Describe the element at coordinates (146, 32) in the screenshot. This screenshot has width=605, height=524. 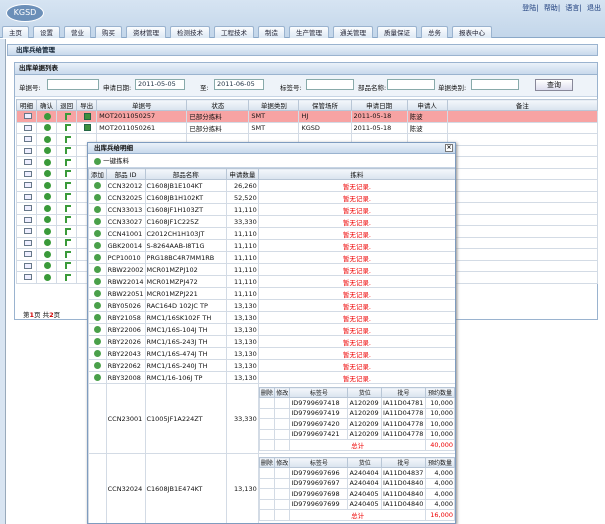
I see `nav-tab: 资材管理` at that location.